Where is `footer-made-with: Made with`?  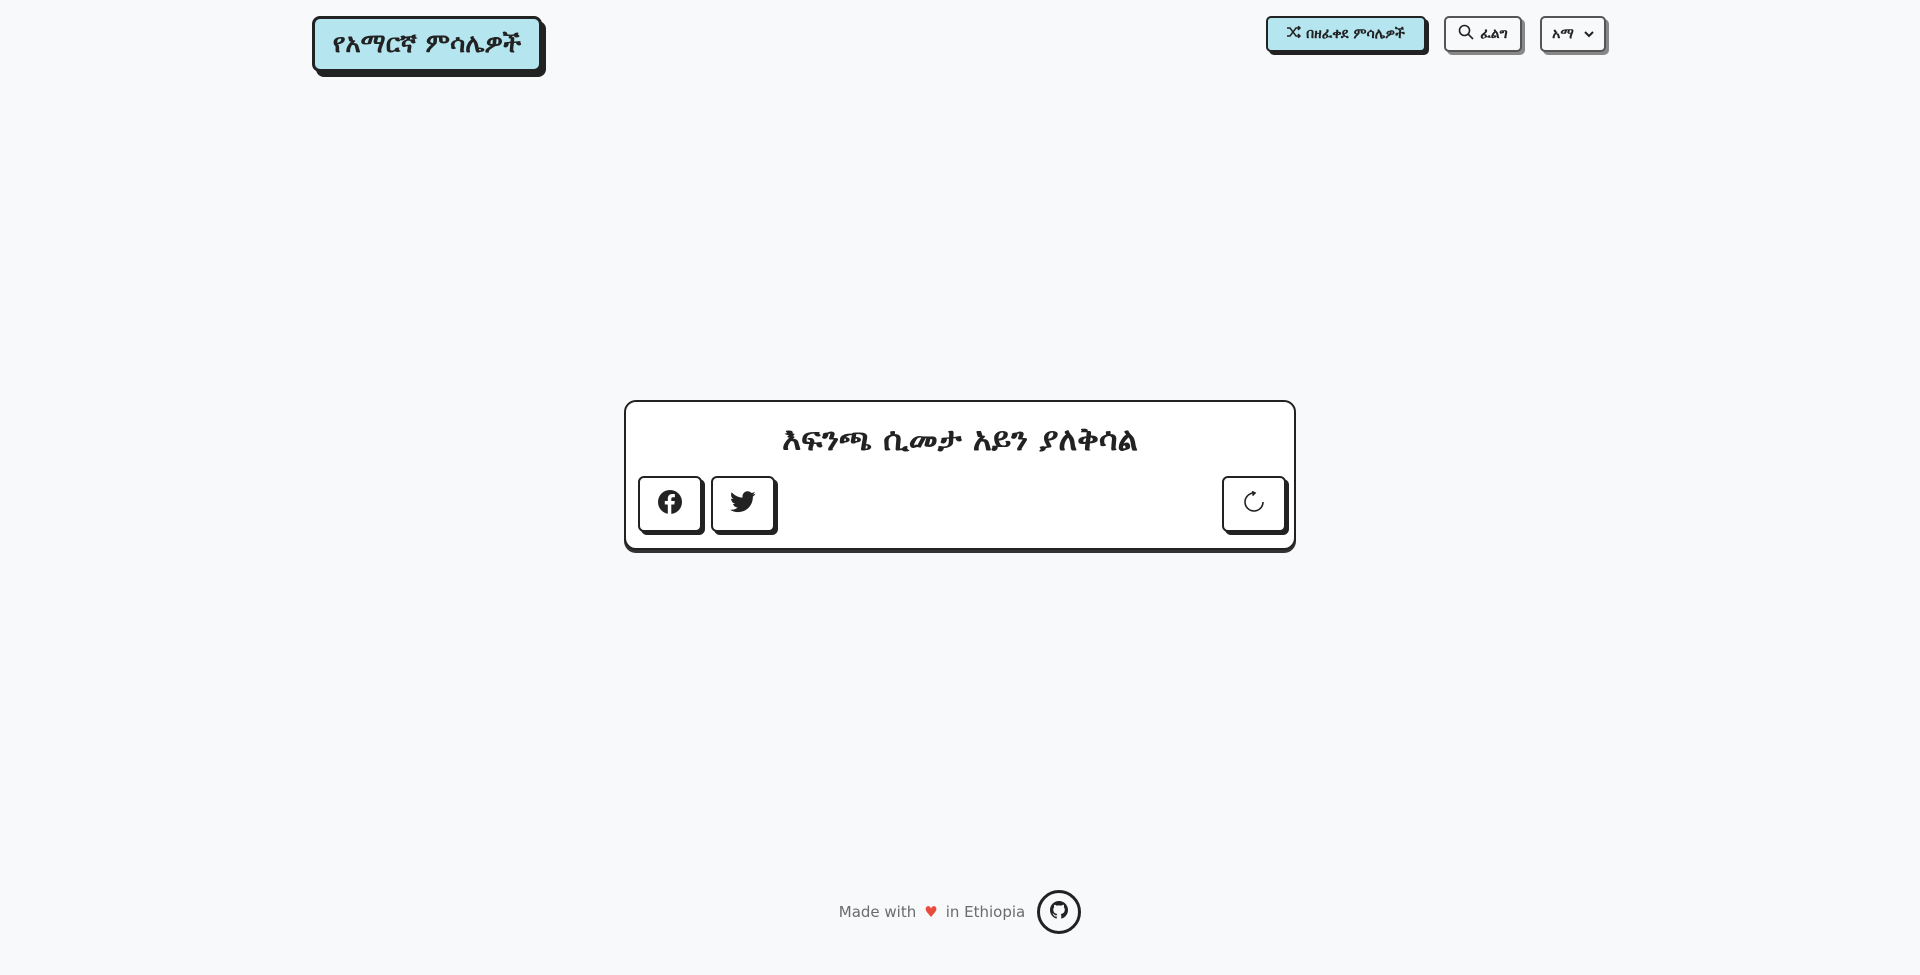 footer-made-with: Made with is located at coordinates (877, 912).